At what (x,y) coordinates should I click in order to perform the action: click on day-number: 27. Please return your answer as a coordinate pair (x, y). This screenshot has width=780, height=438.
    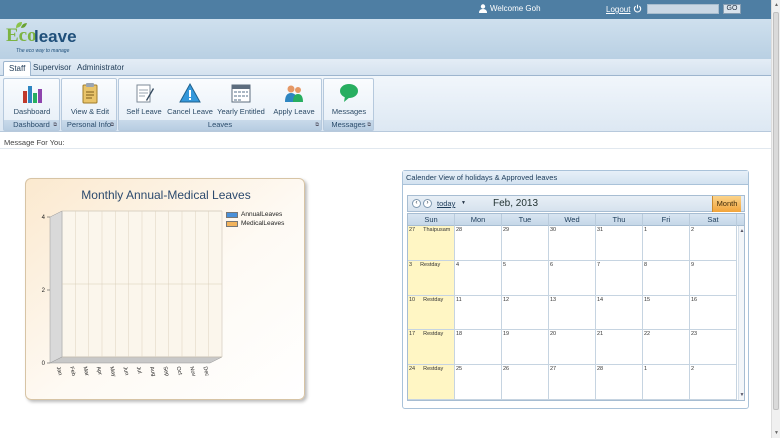
    Looking at the image, I should click on (412, 230).